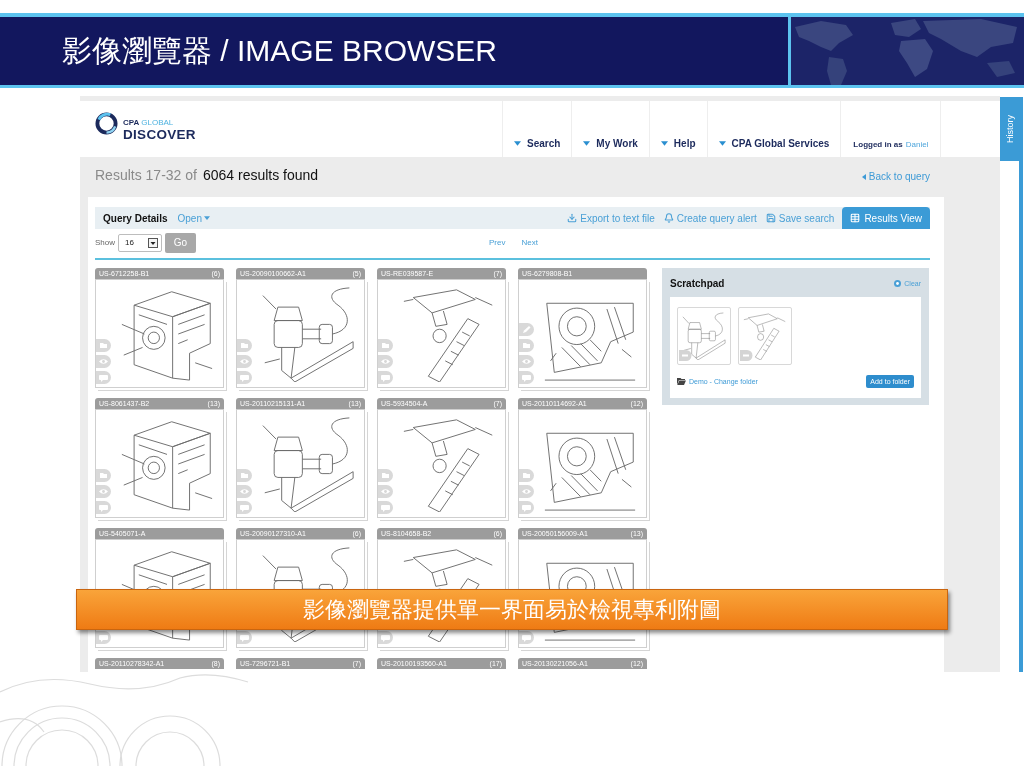  What do you see at coordinates (611, 218) in the screenshot?
I see `query-action-link: Export to text file` at bounding box center [611, 218].